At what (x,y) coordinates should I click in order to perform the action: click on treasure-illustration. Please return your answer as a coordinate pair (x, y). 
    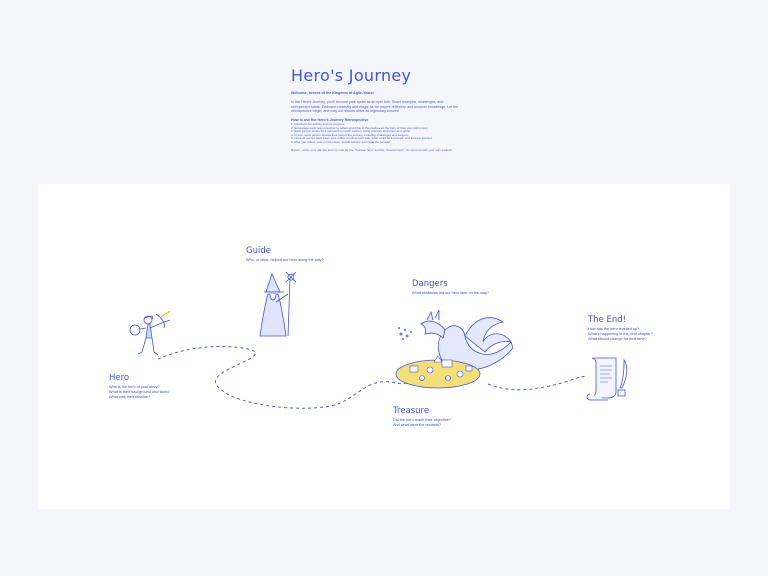
    Looking at the image, I should click on (438, 372).